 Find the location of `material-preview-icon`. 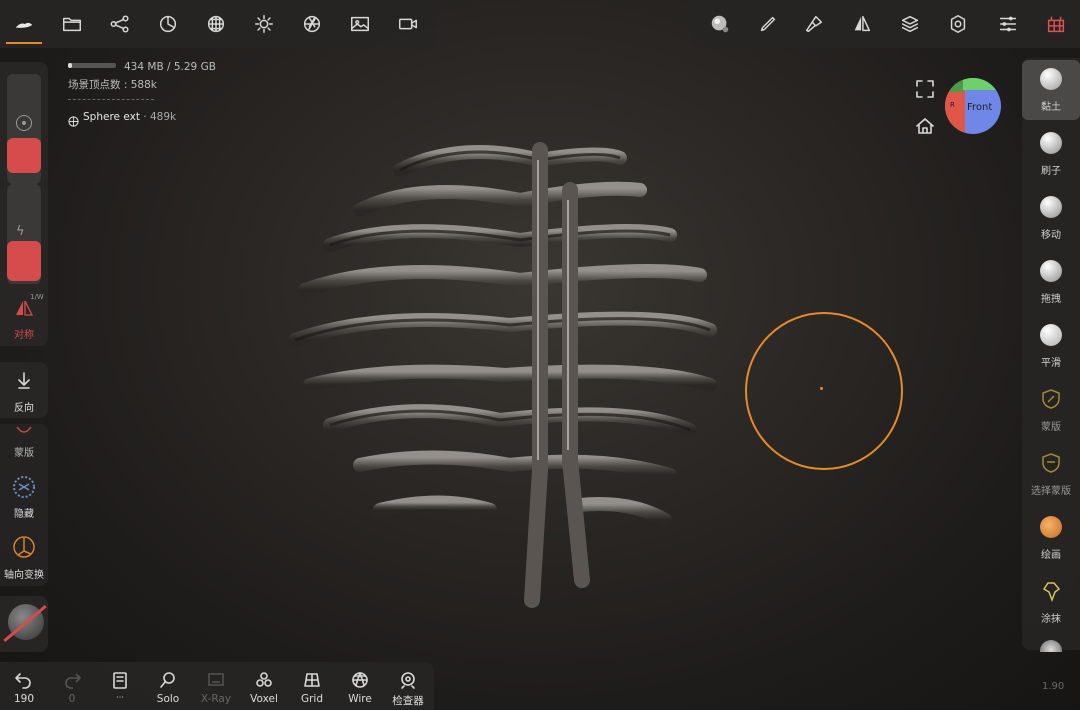

material-preview-icon is located at coordinates (720, 24).